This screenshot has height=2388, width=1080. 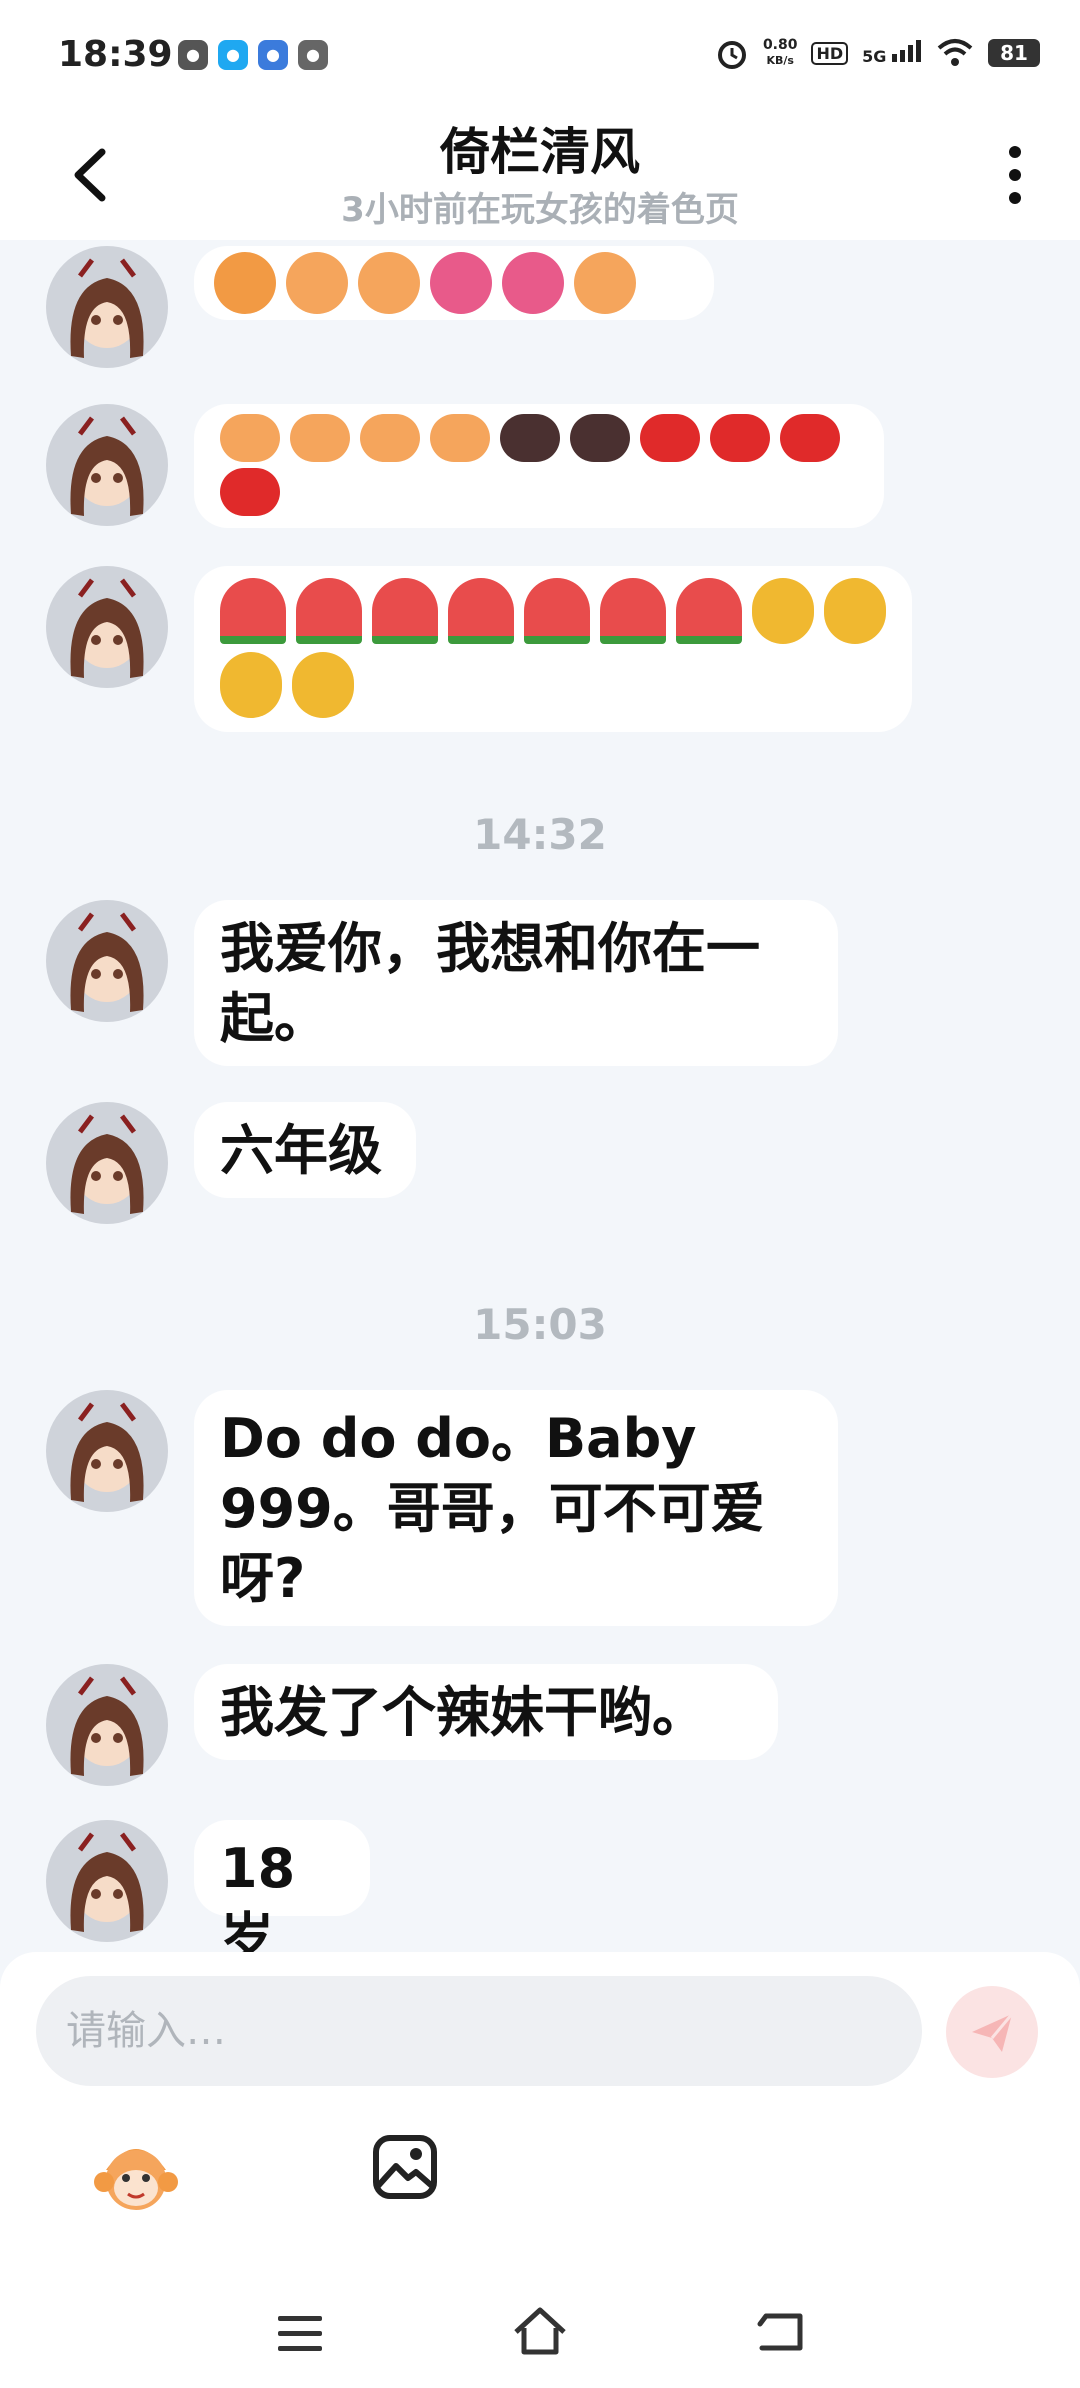 I want to click on audio-icon: ●, so click(x=313, y=55).